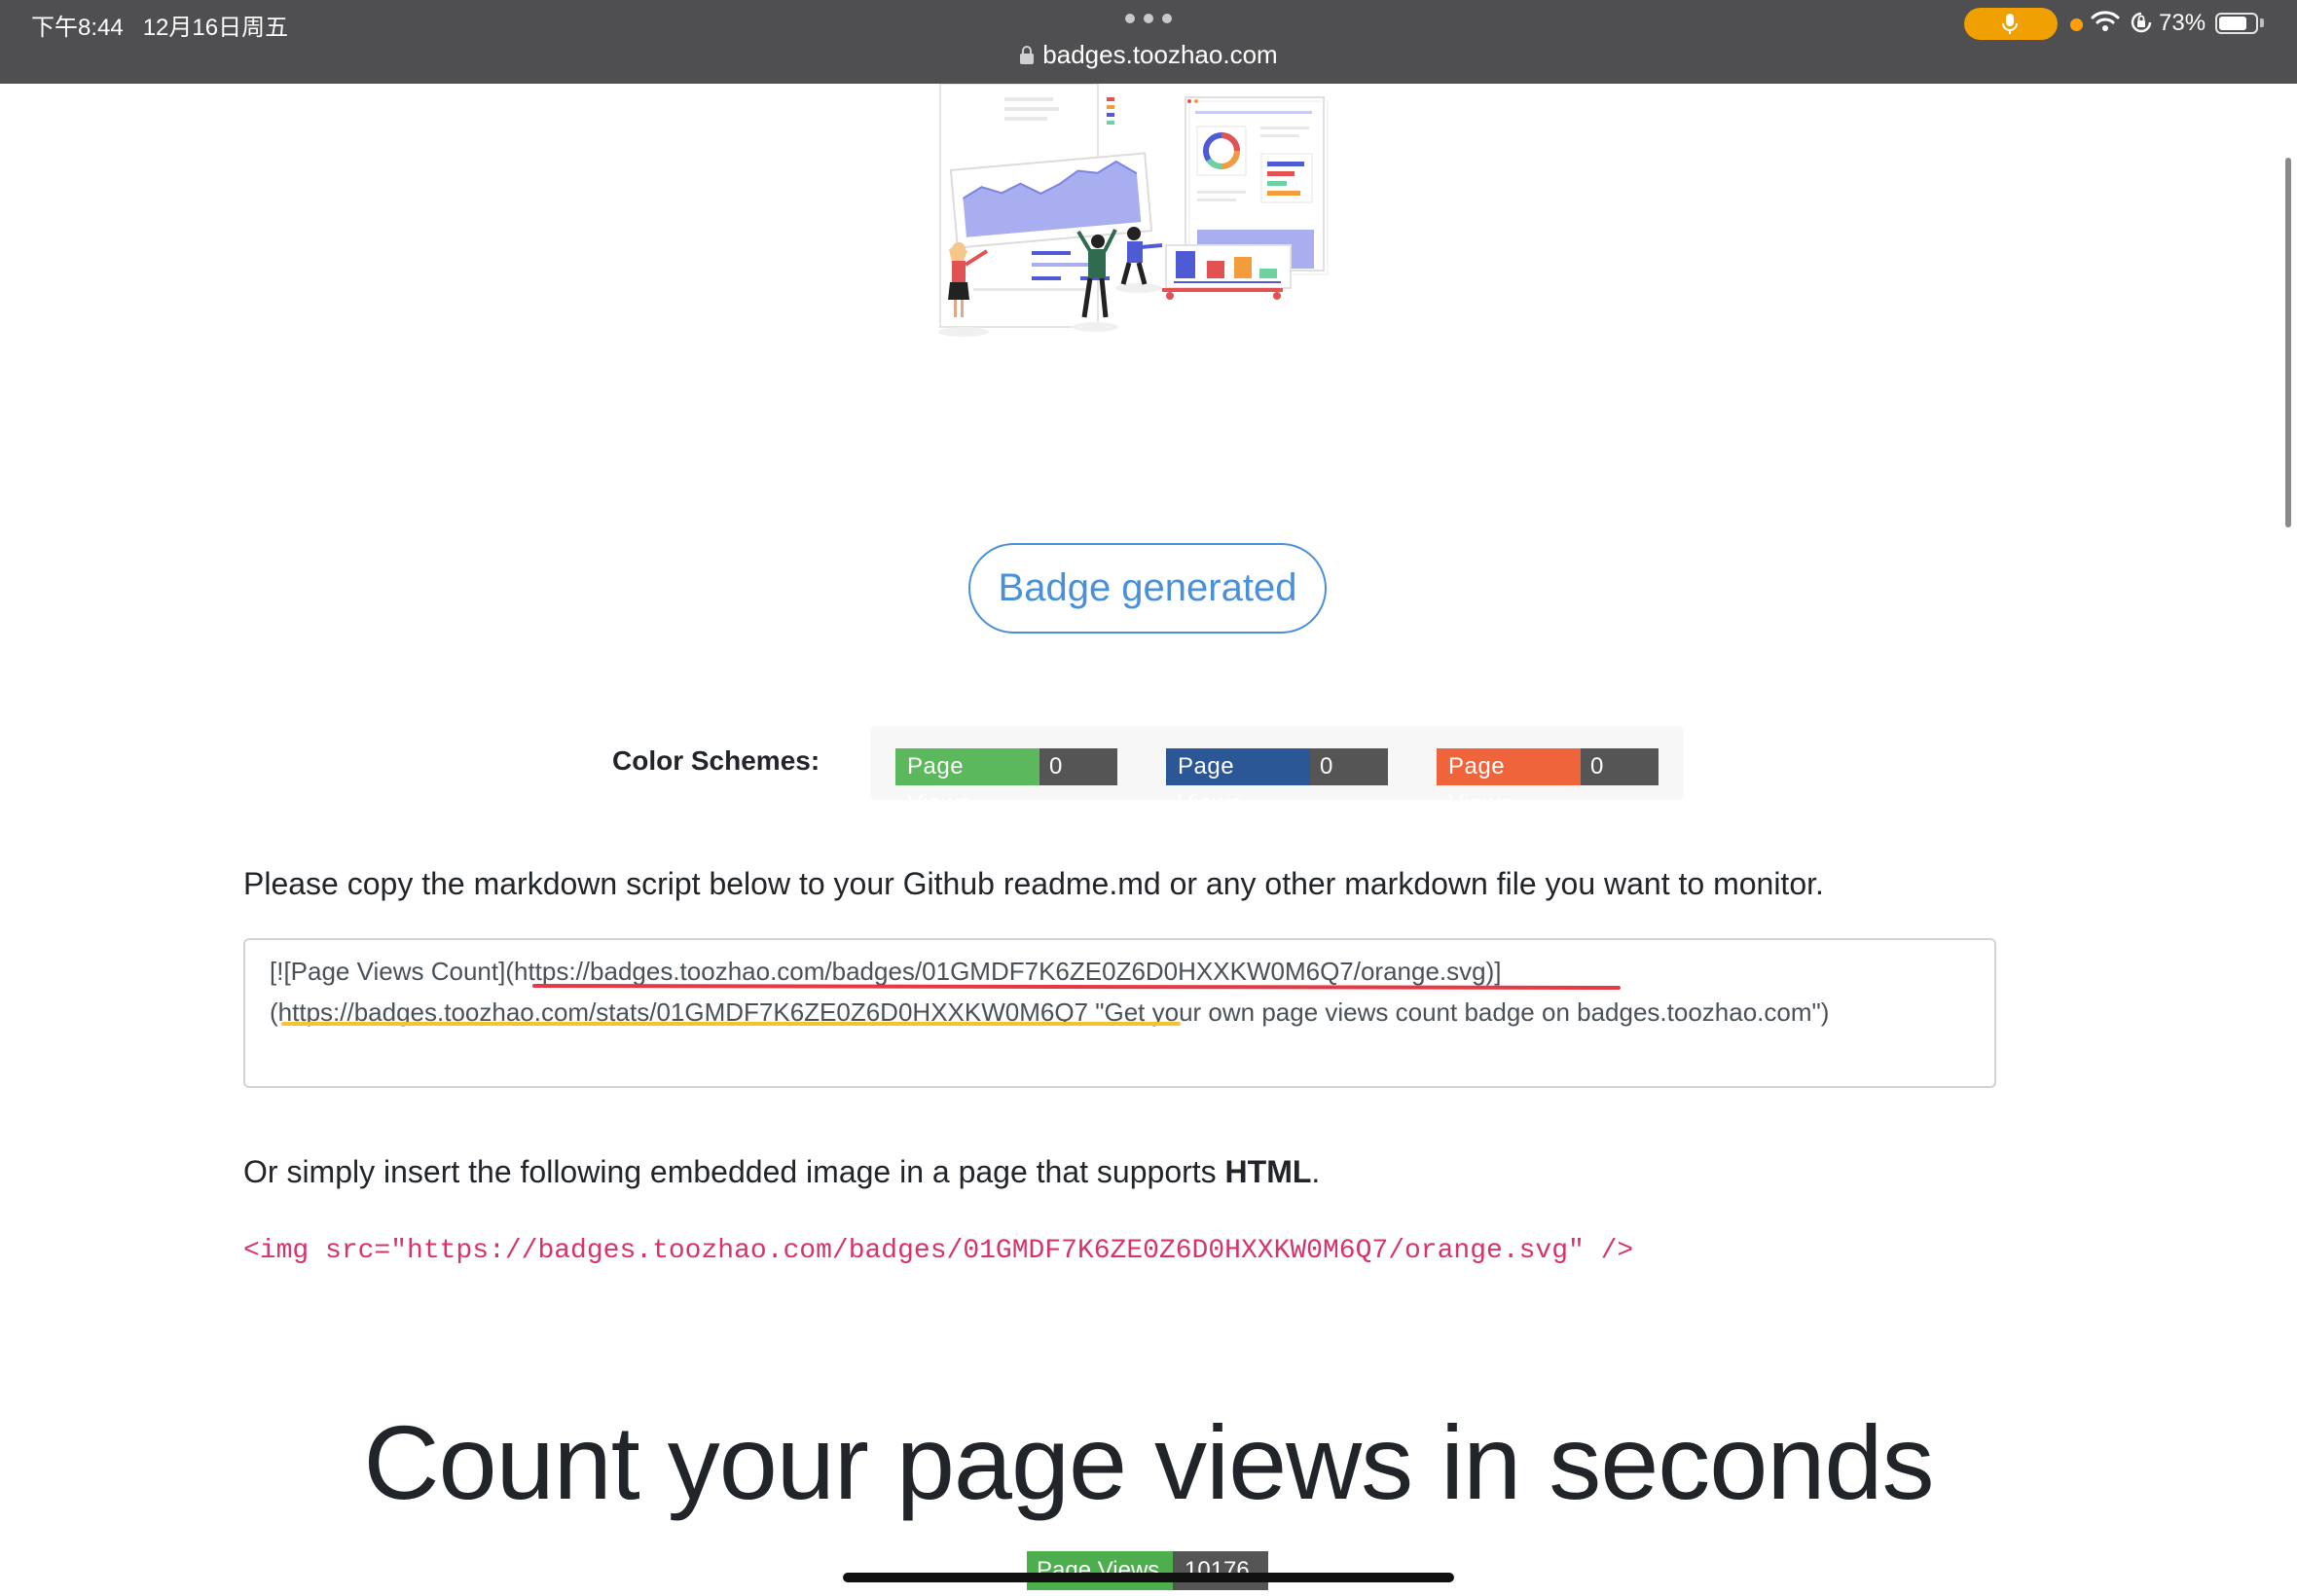 Image resolution: width=2297 pixels, height=1596 pixels. I want to click on badge-value: 10176, so click(1220, 1570).